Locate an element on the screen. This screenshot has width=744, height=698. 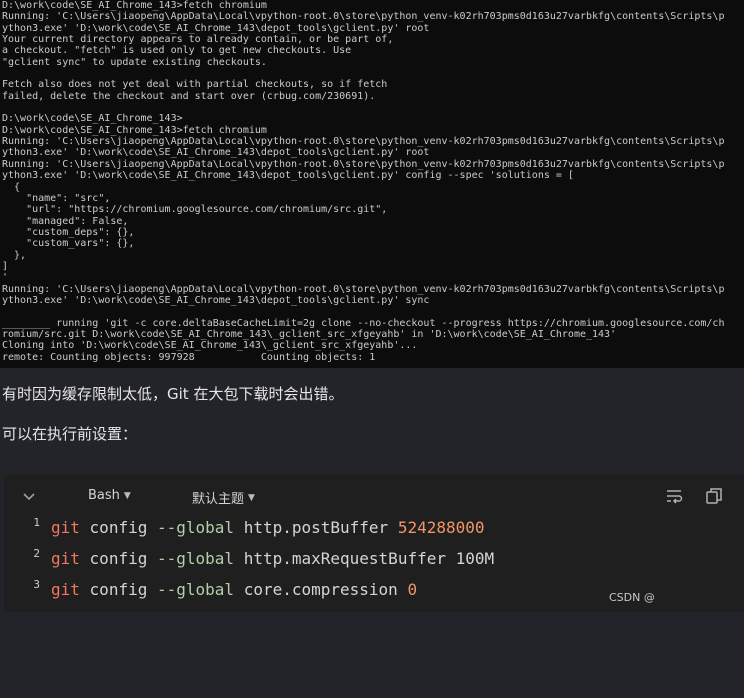
terminal-line: }, is located at coordinates (14, 255).